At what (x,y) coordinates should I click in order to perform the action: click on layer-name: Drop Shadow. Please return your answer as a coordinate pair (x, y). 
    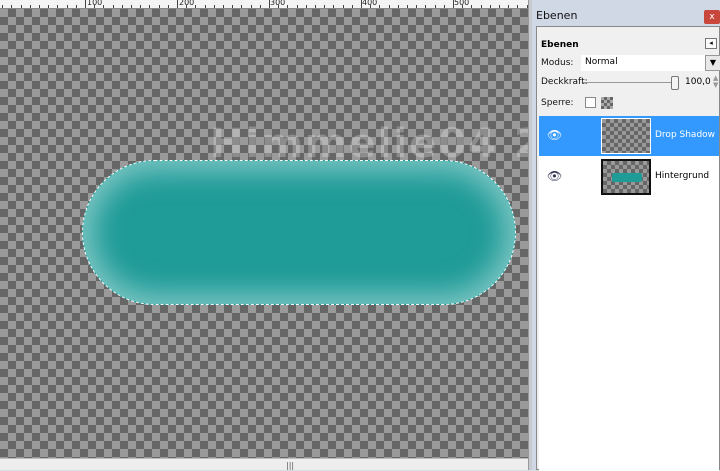
    Looking at the image, I should click on (685, 135).